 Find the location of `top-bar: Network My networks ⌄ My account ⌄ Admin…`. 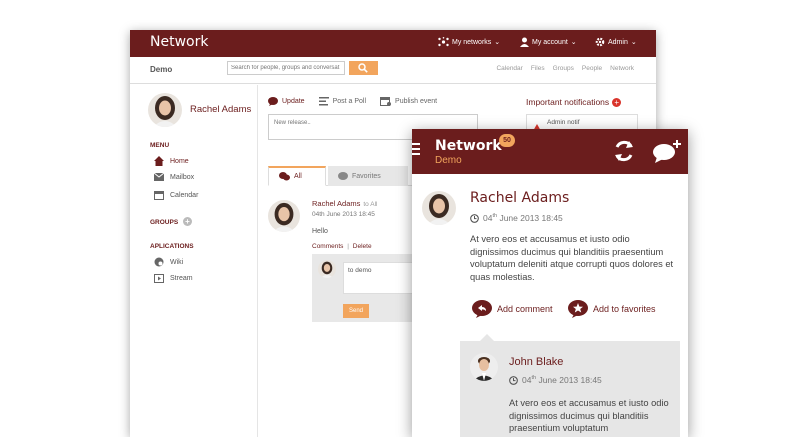

top-bar: Network My networks ⌄ My account ⌄ Admin… is located at coordinates (393, 43).